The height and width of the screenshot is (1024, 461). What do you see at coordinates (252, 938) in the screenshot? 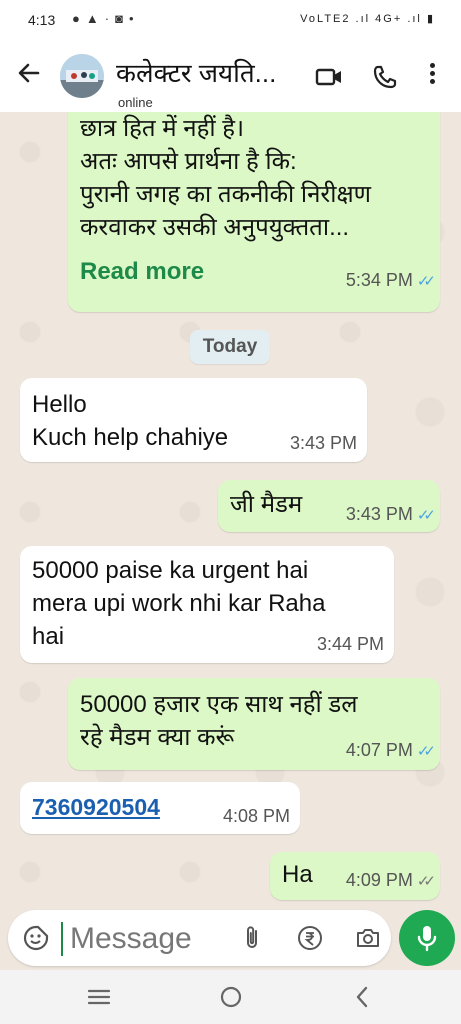
I see `attachment-icon` at bounding box center [252, 938].